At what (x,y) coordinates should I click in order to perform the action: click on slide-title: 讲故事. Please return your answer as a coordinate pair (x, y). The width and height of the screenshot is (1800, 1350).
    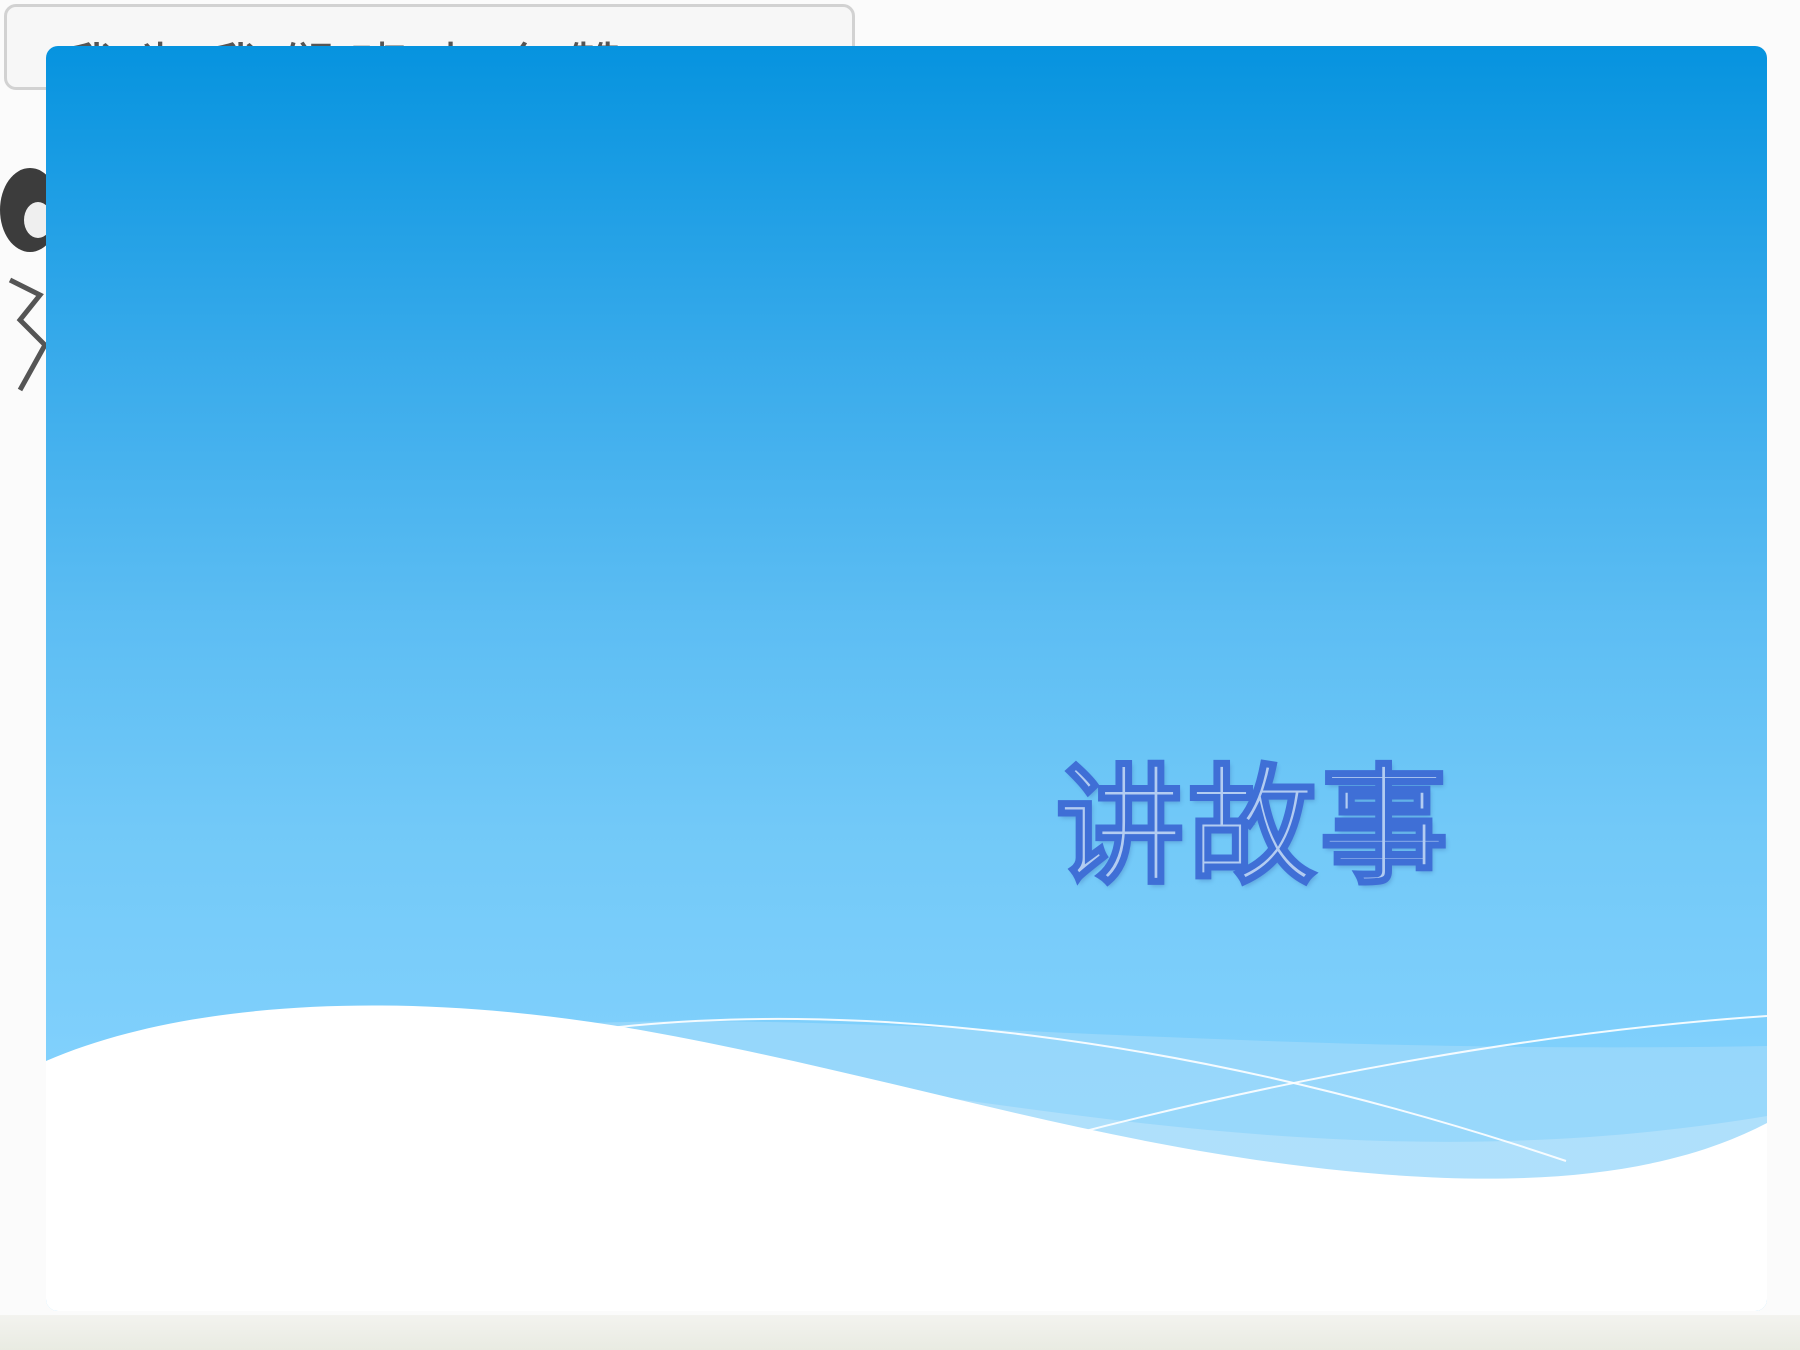
    Looking at the image, I should click on (1253, 827).